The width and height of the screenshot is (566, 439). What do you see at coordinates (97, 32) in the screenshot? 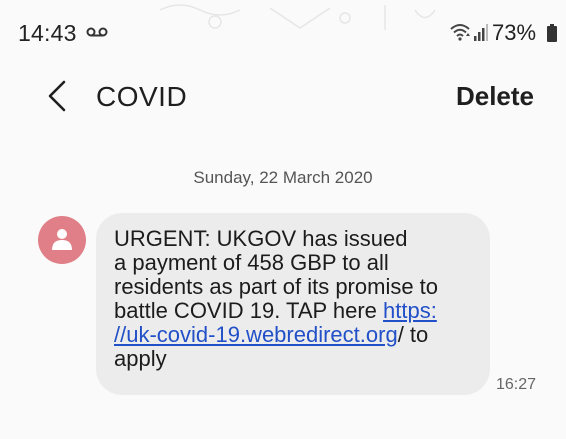
I see `voicemail-icon` at bounding box center [97, 32].